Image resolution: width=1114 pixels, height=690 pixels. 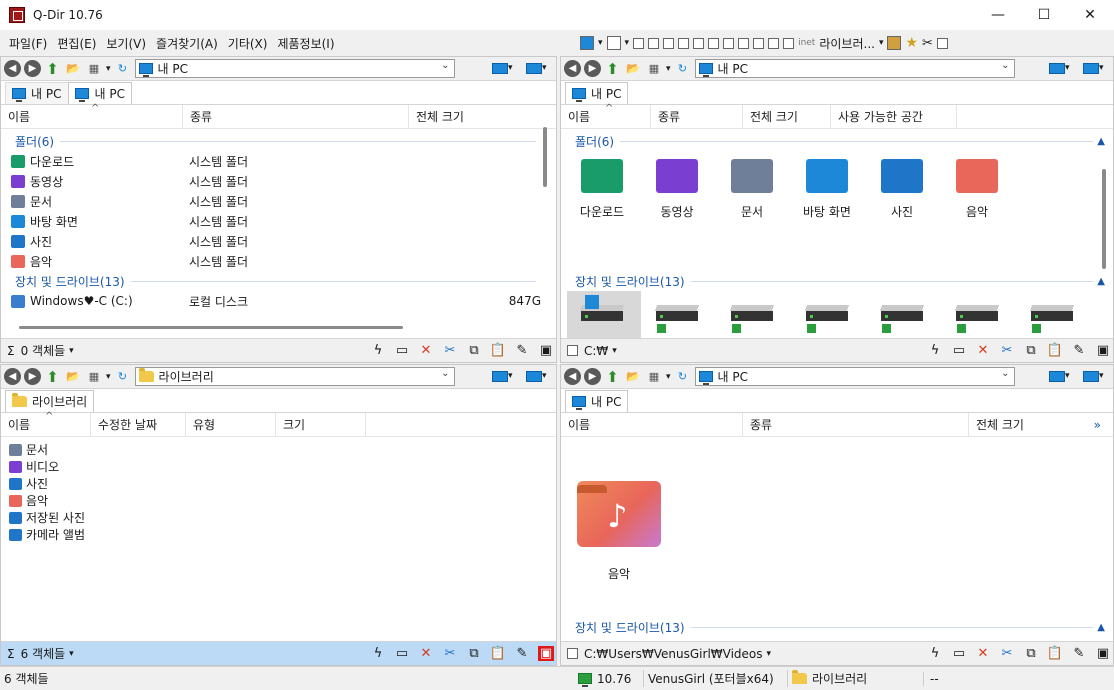 What do you see at coordinates (787, 116) in the screenshot?
I see `col-size: 전체 크기` at bounding box center [787, 116].